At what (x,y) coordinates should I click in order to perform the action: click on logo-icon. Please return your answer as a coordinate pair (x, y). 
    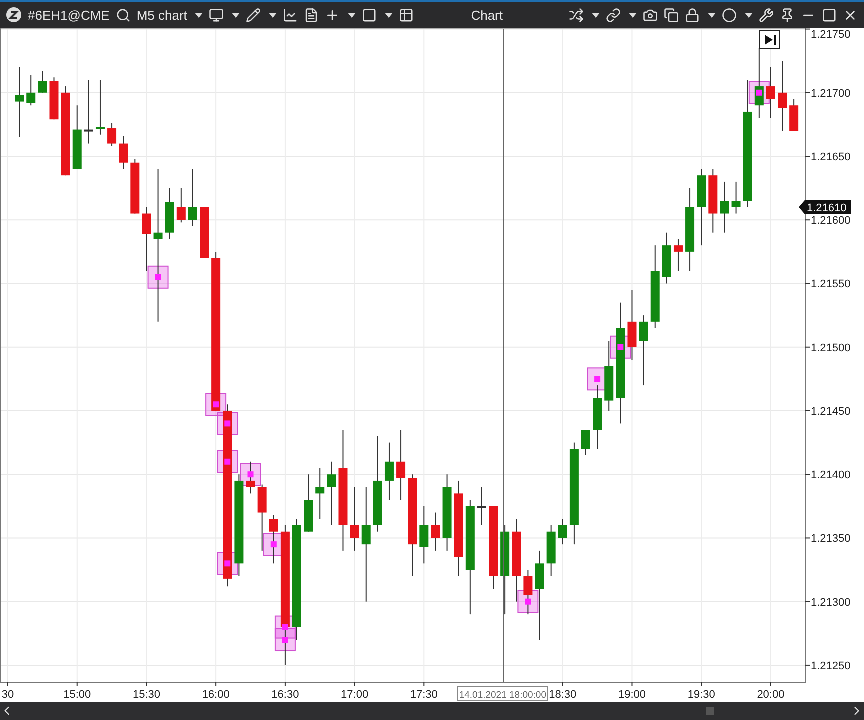
    Looking at the image, I should click on (14, 15).